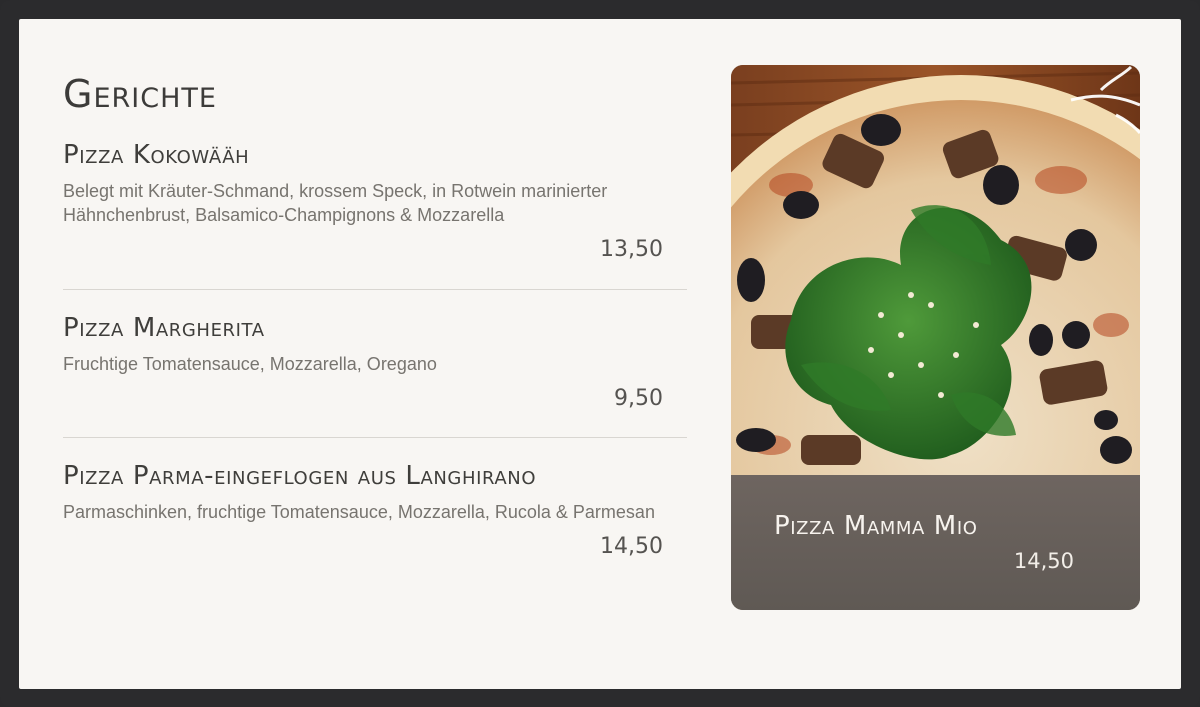 The image size is (1200, 707). What do you see at coordinates (140, 94) in the screenshot?
I see `section-title: Gerichte` at bounding box center [140, 94].